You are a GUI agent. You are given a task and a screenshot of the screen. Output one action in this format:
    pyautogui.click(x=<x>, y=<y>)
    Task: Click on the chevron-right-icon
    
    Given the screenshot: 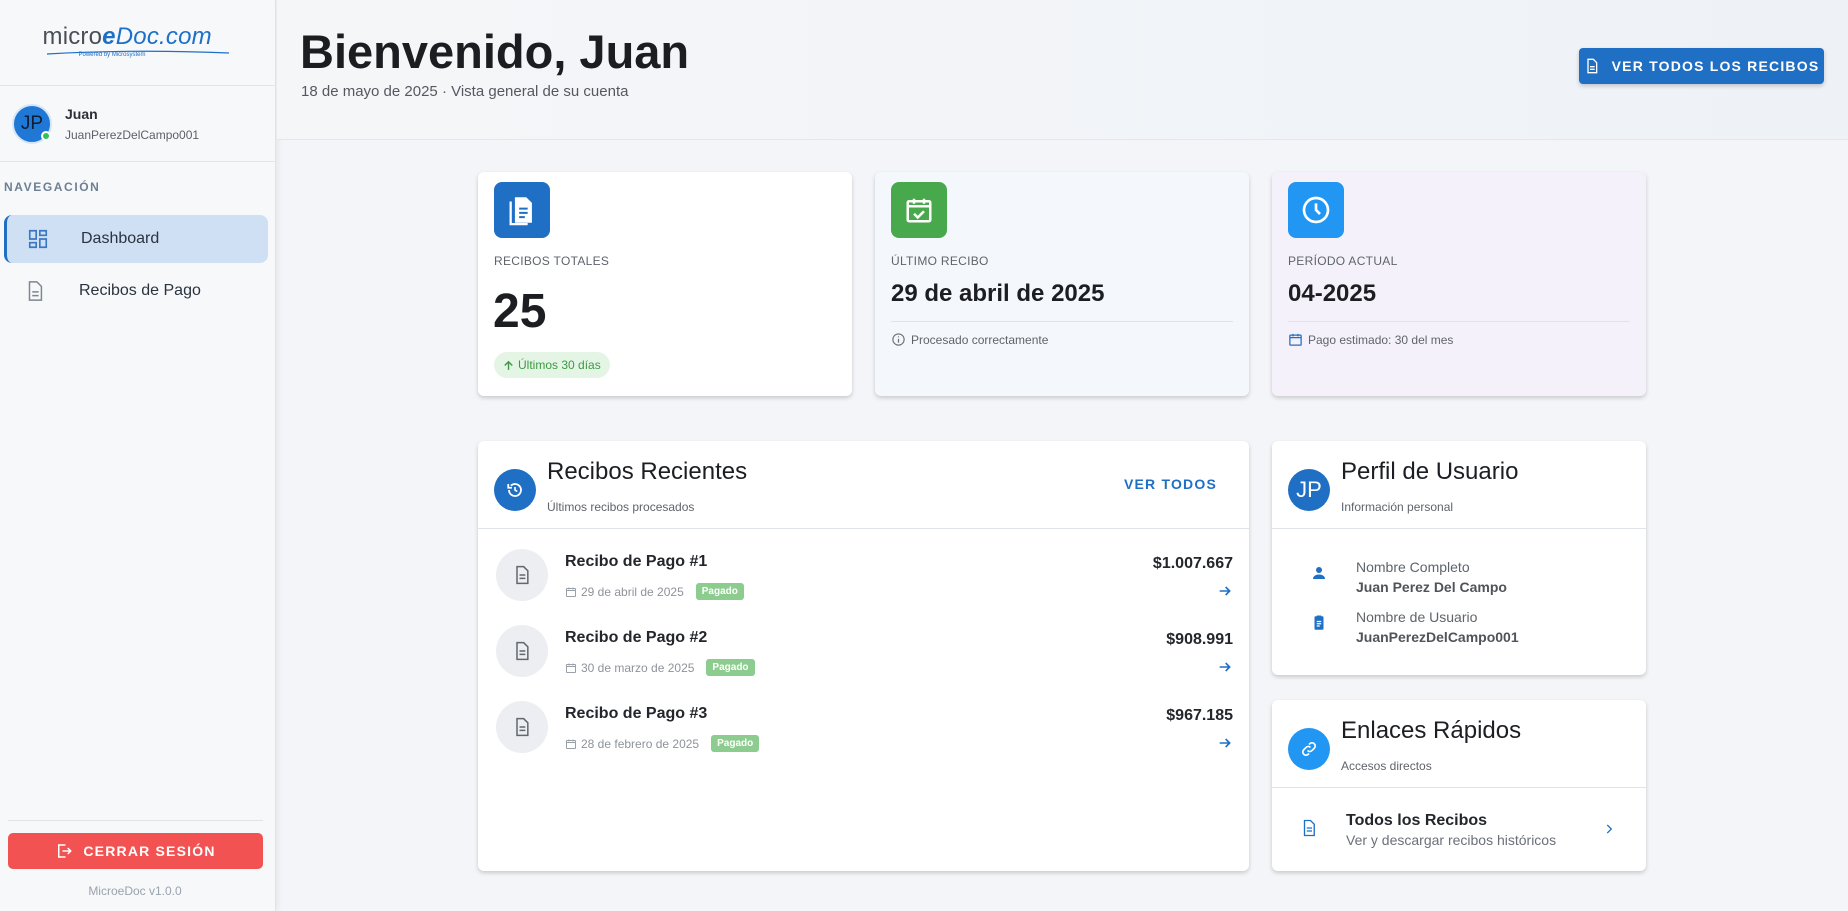 What is the action you would take?
    pyautogui.click(x=1609, y=829)
    